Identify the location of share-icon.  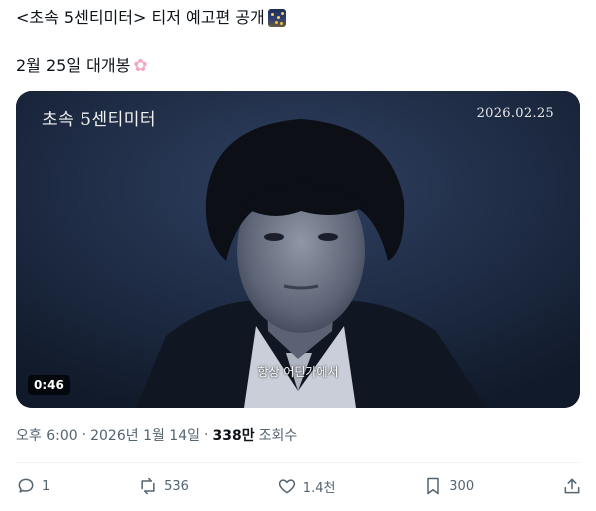
(572, 486).